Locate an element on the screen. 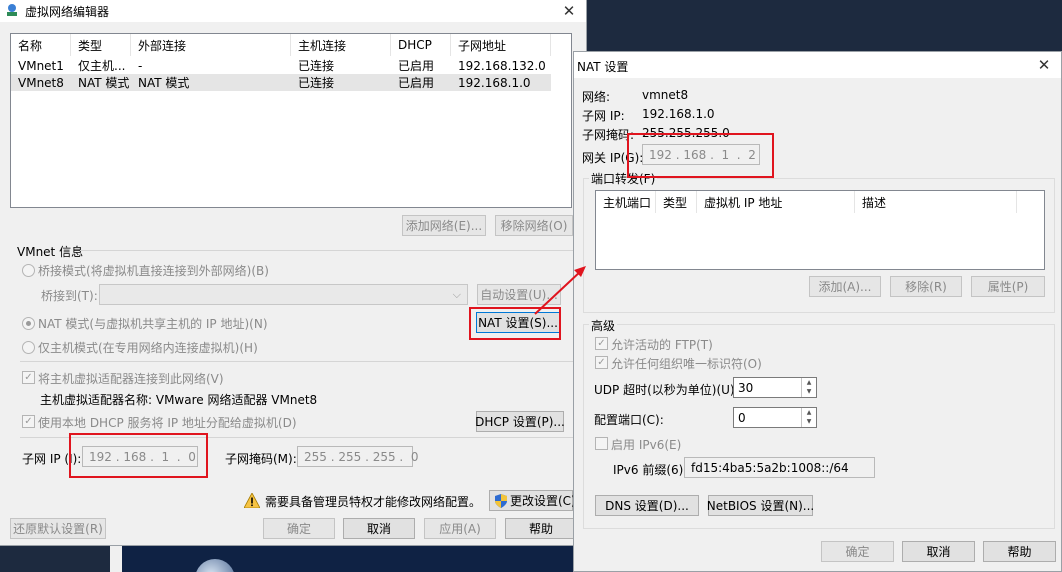 This screenshot has height=572, width=1062. desktop-edge is located at coordinates (116, 558).